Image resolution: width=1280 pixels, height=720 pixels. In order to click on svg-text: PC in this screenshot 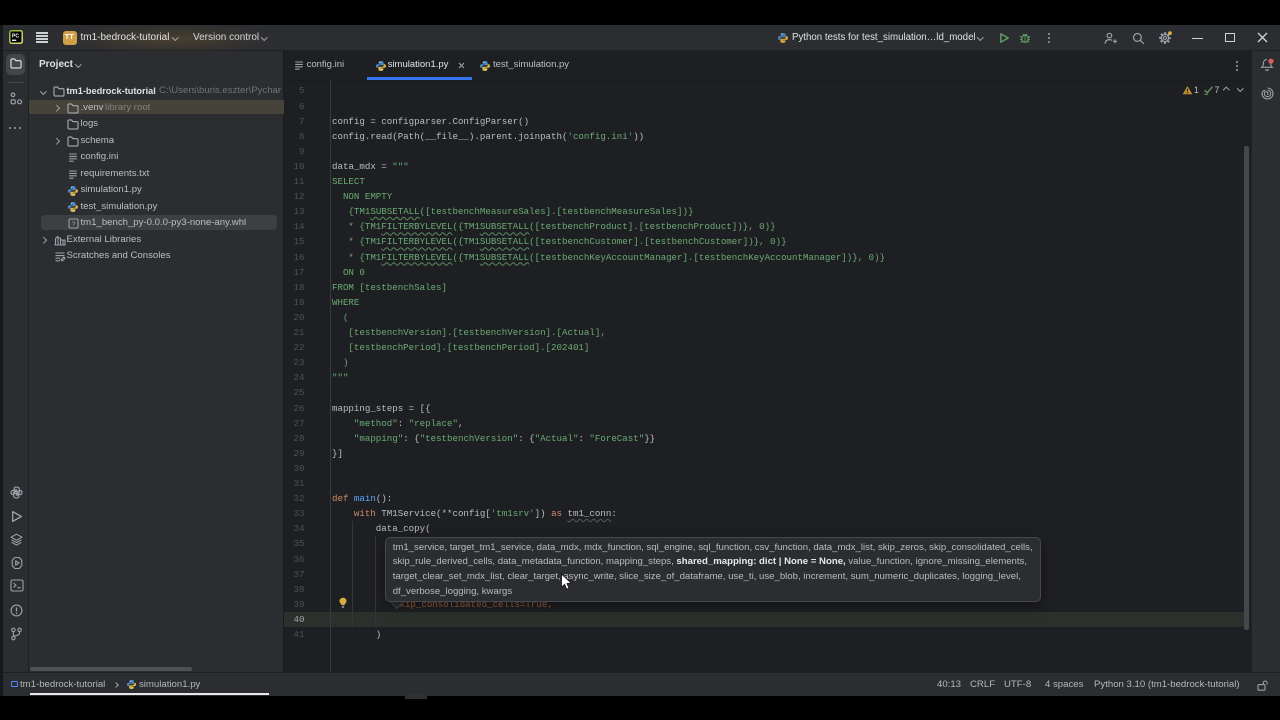, I will do `click(15, 37)`.